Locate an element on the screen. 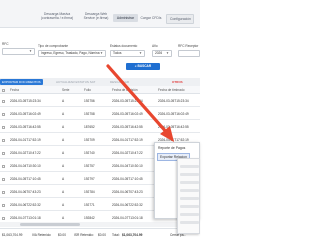 The image size is (320, 240). cell-fecha: 2026-04-07T13:01:18 is located at coordinates (25, 218).